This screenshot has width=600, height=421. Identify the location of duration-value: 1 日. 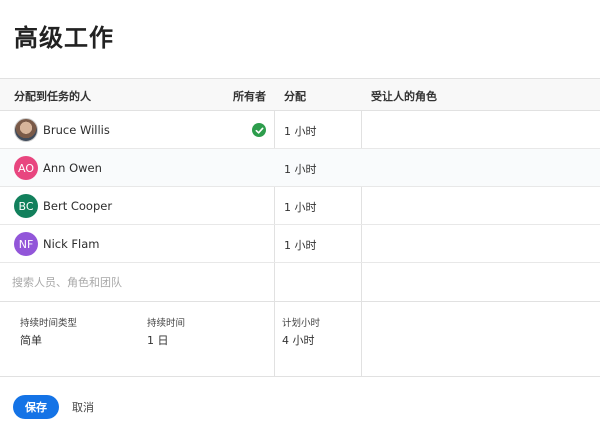
(158, 340).